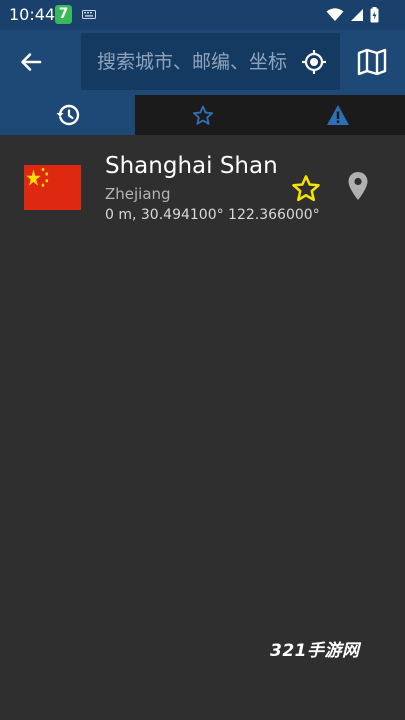 Image resolution: width=405 pixels, height=720 pixels. I want to click on warning-icon, so click(337, 115).